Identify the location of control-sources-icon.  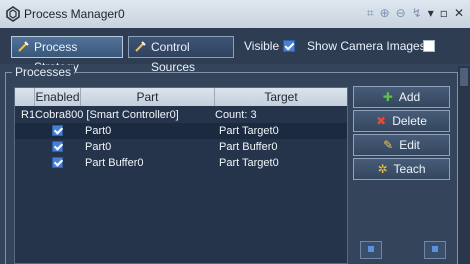
(140, 46).